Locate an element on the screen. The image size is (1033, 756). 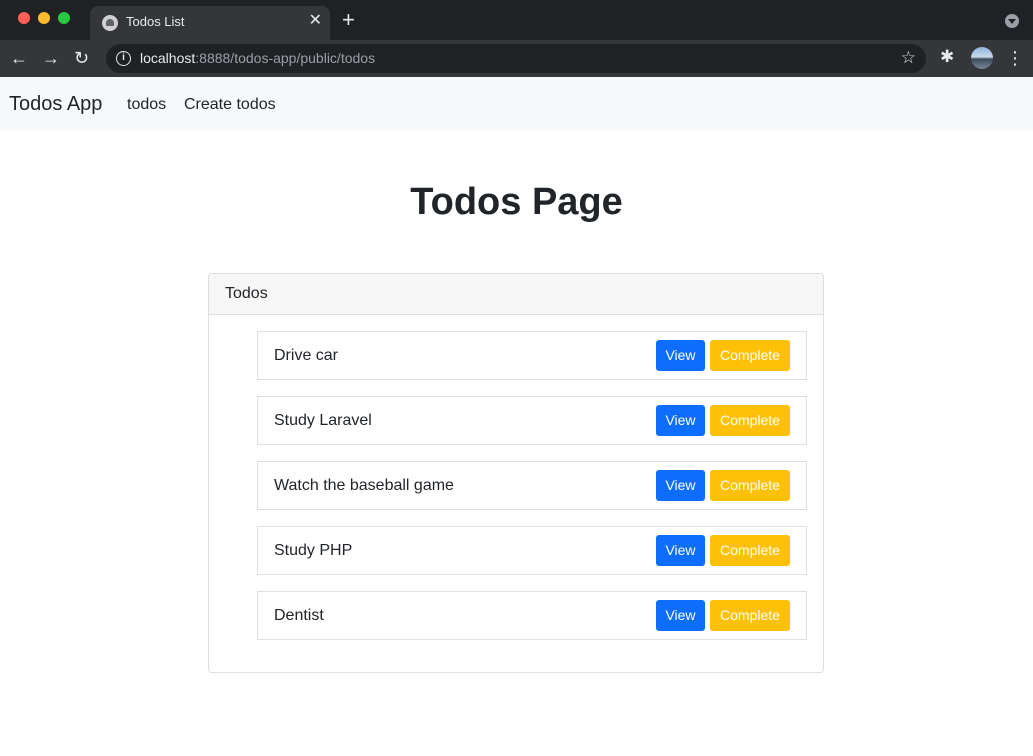
url-path: :8888/todos-app/public/todos is located at coordinates (285, 58).